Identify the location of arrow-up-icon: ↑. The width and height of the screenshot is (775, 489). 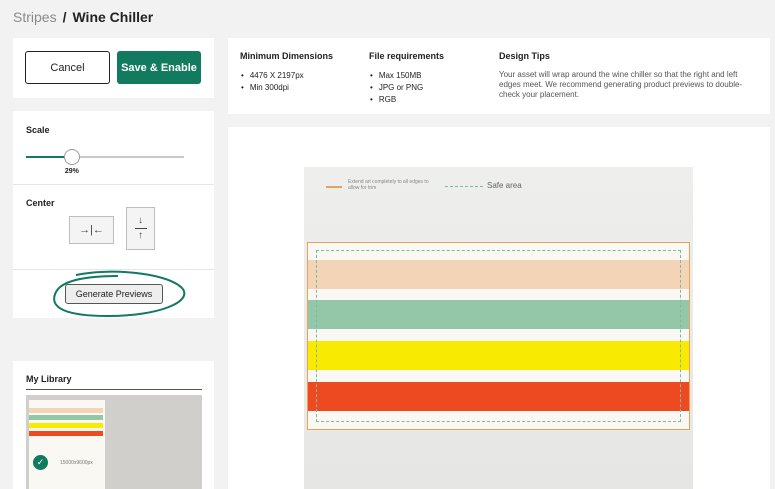
(140, 235).